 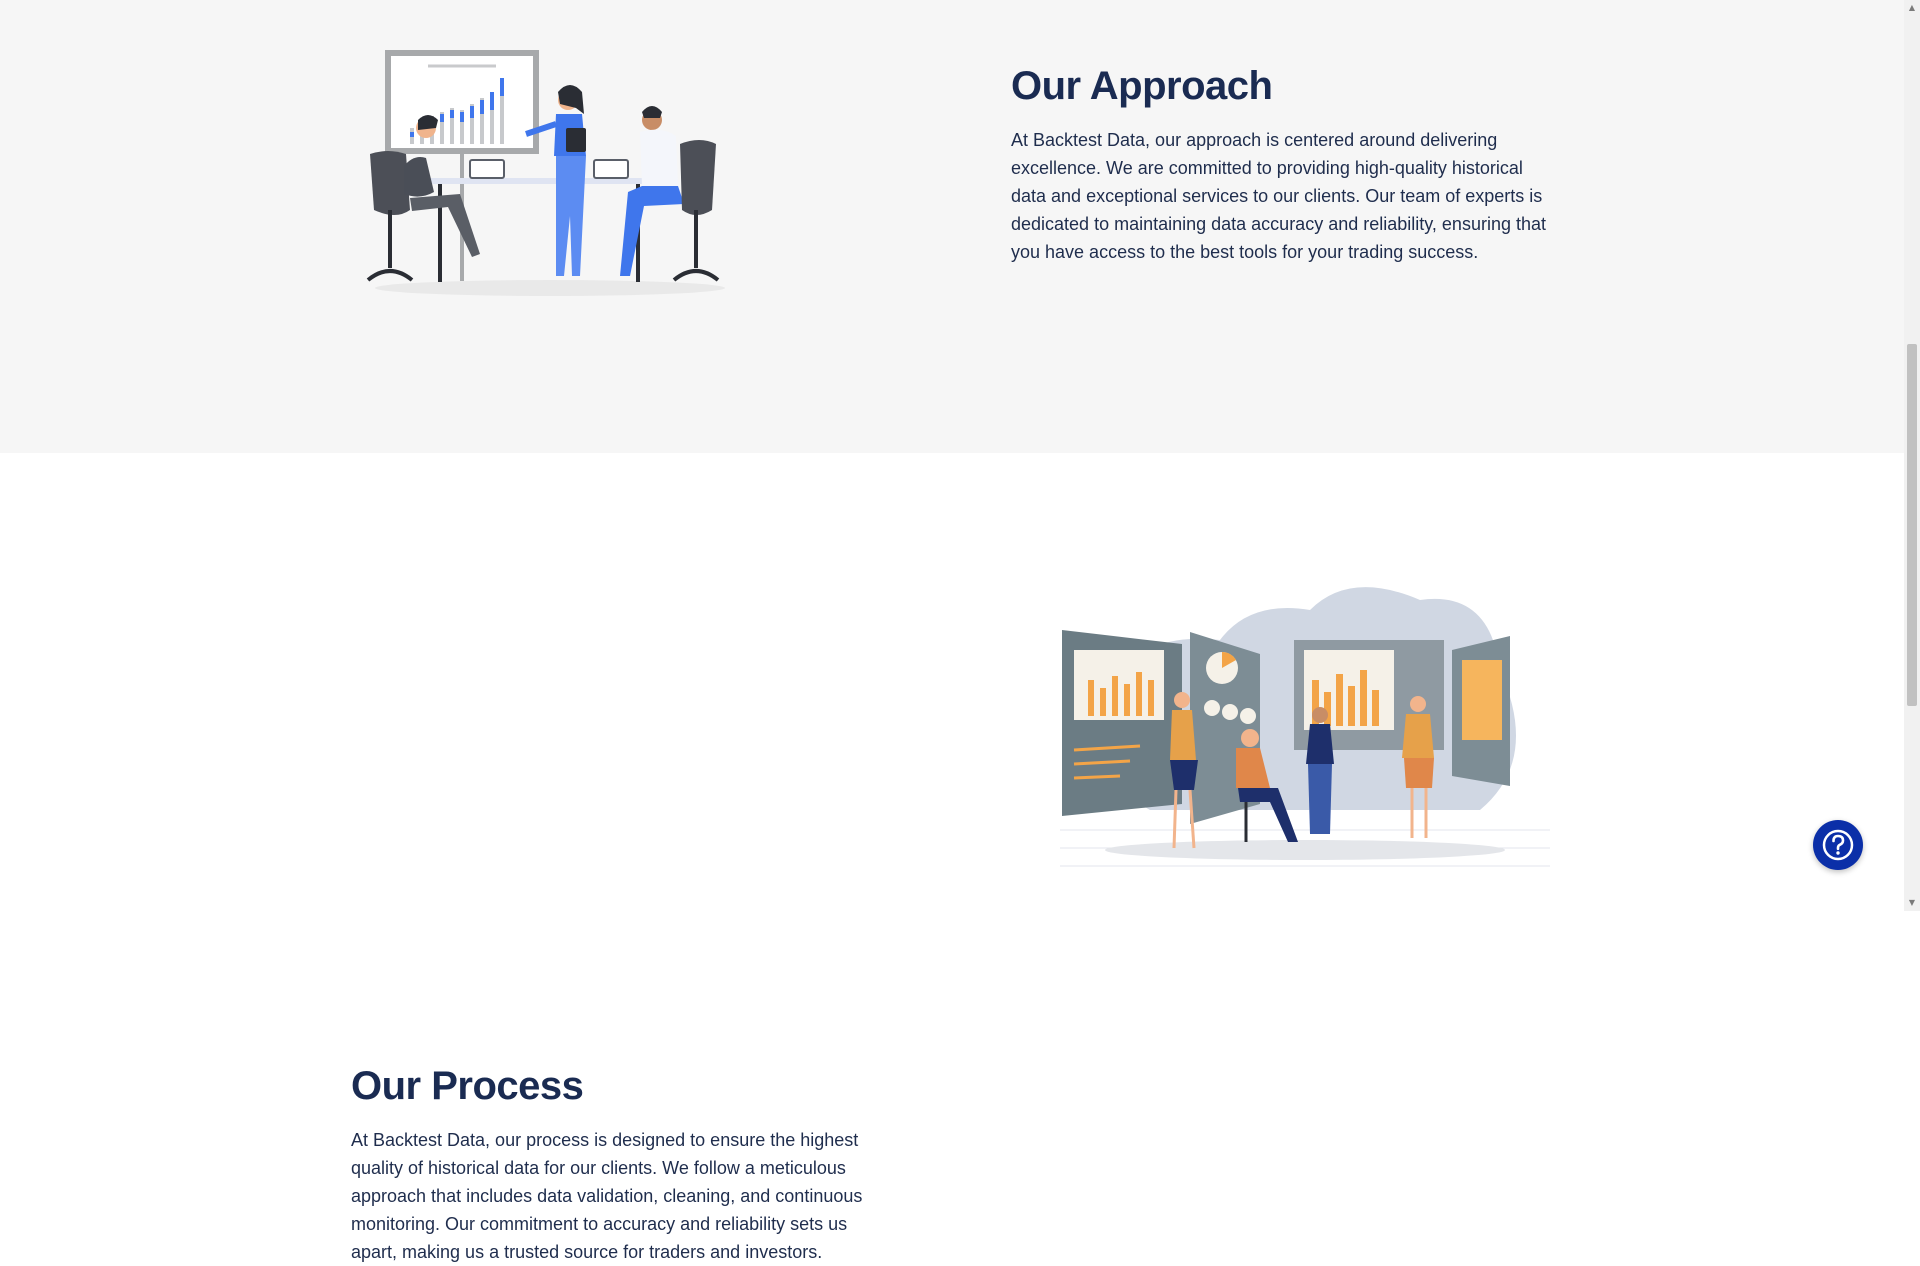 What do you see at coordinates (1142, 86) in the screenshot?
I see `approach-title: Our Approach` at bounding box center [1142, 86].